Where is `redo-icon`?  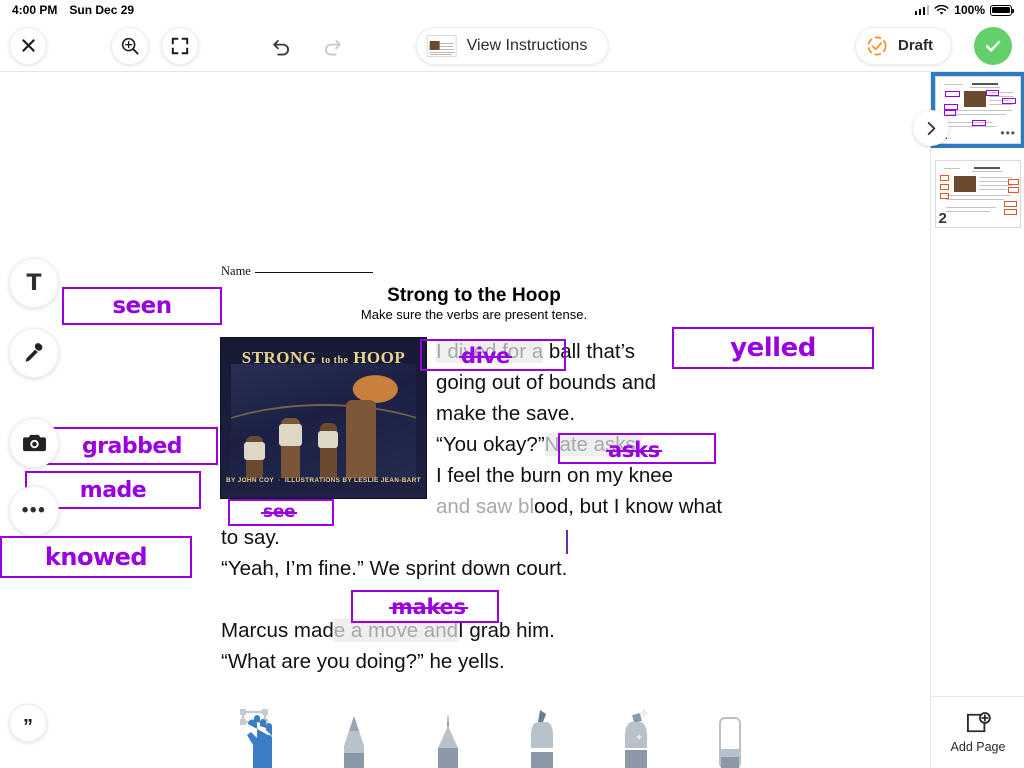 redo-icon is located at coordinates (333, 47).